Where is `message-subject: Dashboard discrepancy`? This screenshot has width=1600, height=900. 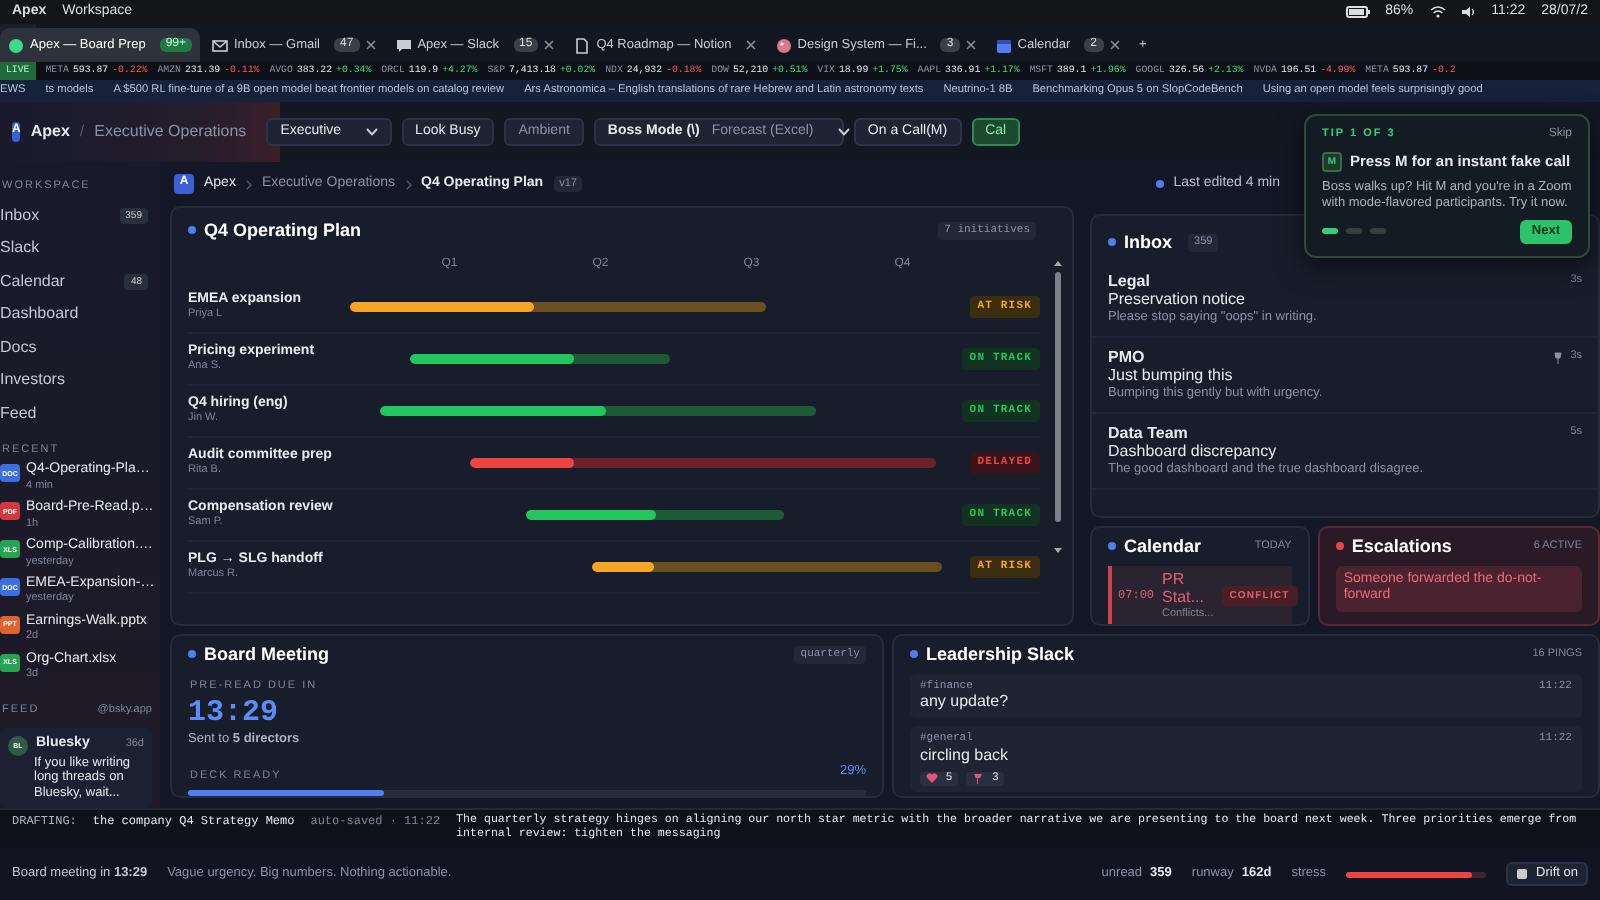 message-subject: Dashboard discrepancy is located at coordinates (1193, 452).